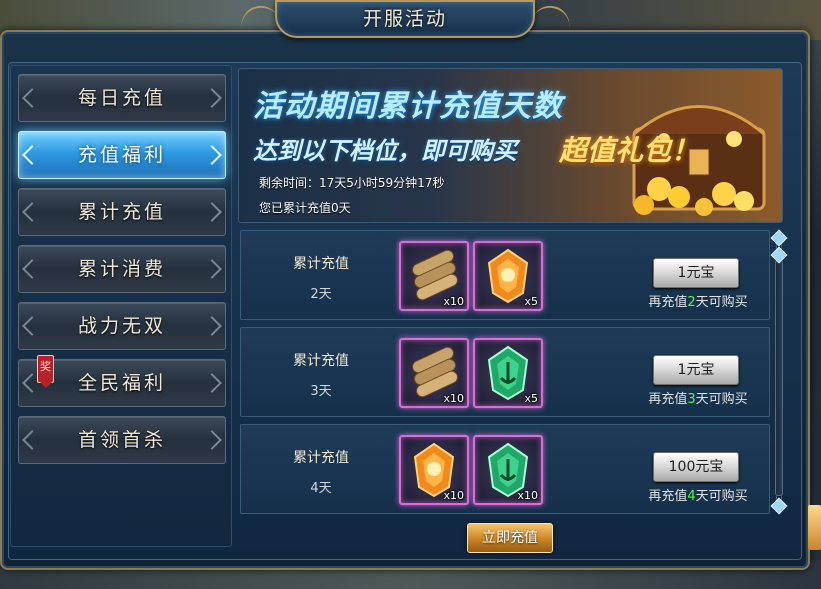  I want to click on requirement-hint-number: 4, so click(691, 496).